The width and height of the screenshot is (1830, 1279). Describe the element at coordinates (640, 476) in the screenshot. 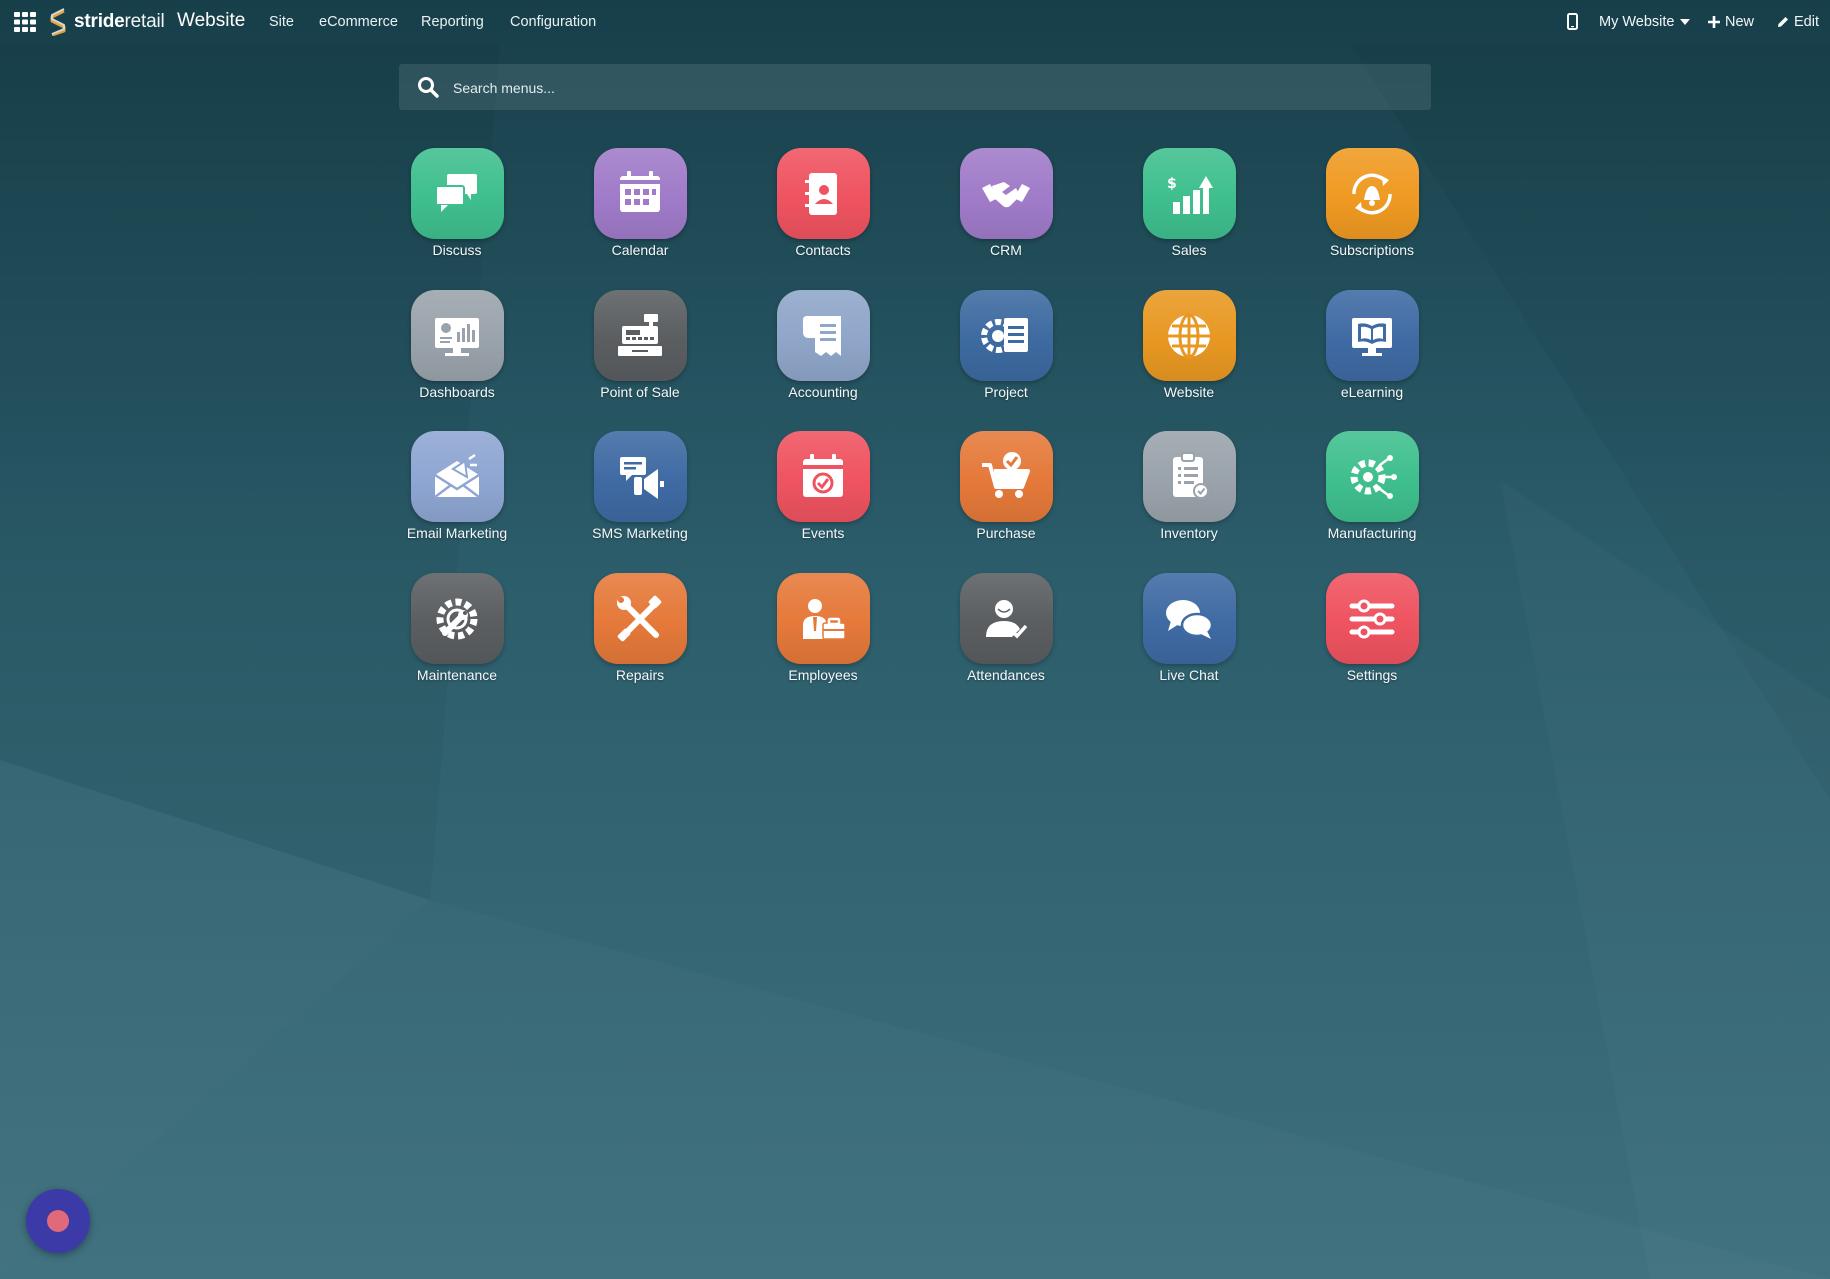

I see `sms-megaphone-icon` at that location.